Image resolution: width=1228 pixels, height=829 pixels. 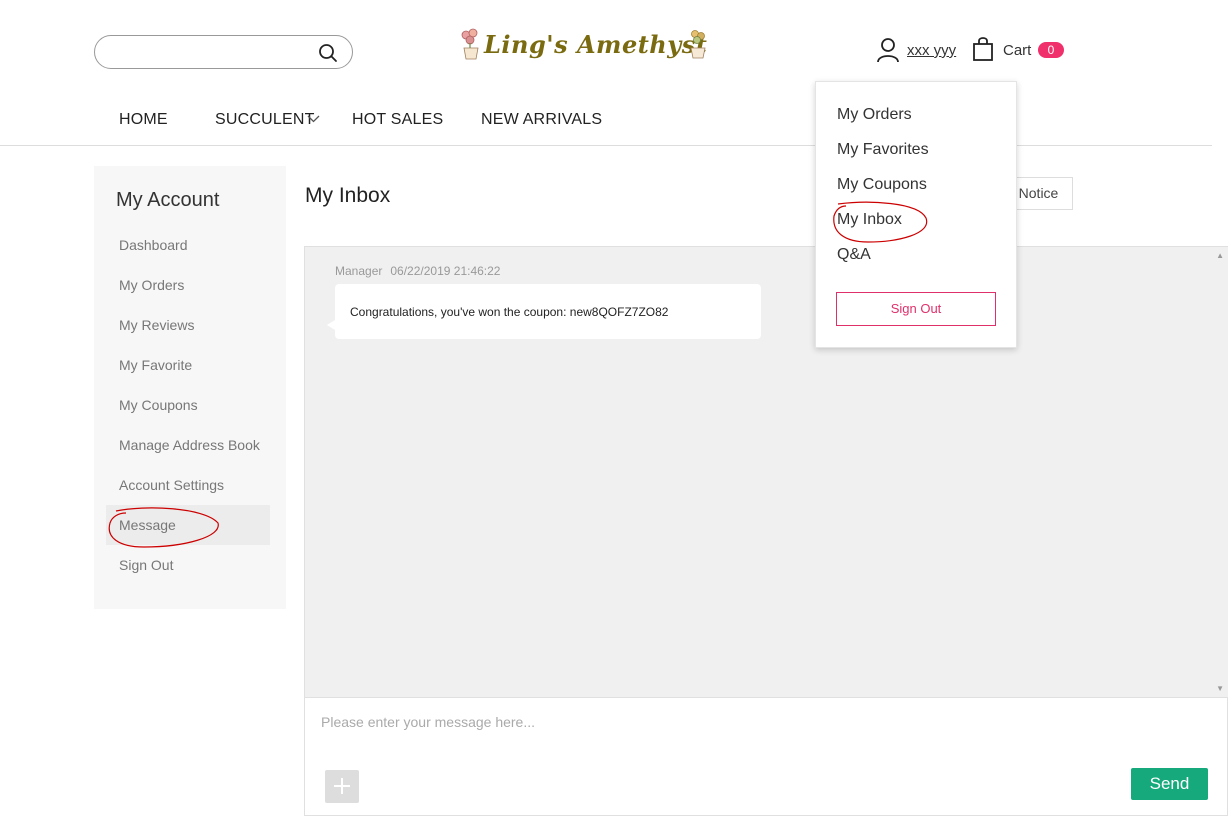 What do you see at coordinates (869, 220) in the screenshot?
I see `dropdown-item-my-inbox: My Inbox` at bounding box center [869, 220].